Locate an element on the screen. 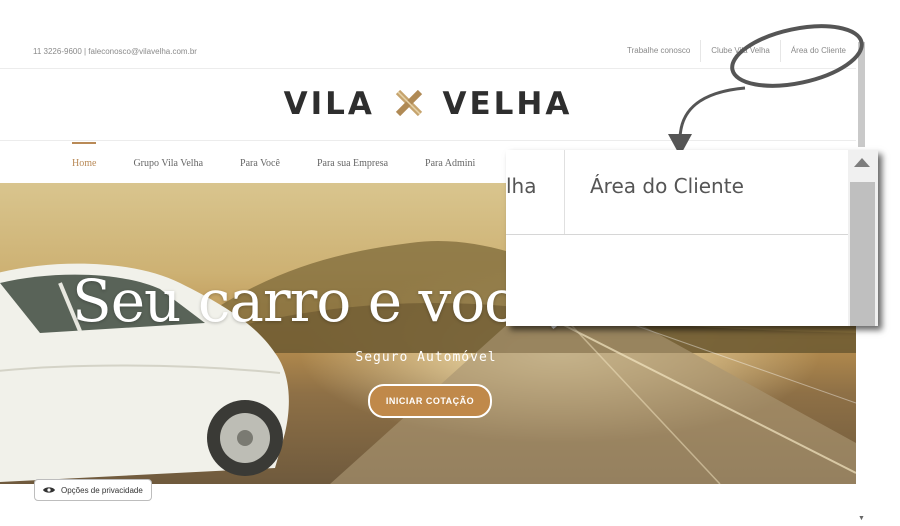  zoom-scrollbar-thumb is located at coordinates (862, 254).